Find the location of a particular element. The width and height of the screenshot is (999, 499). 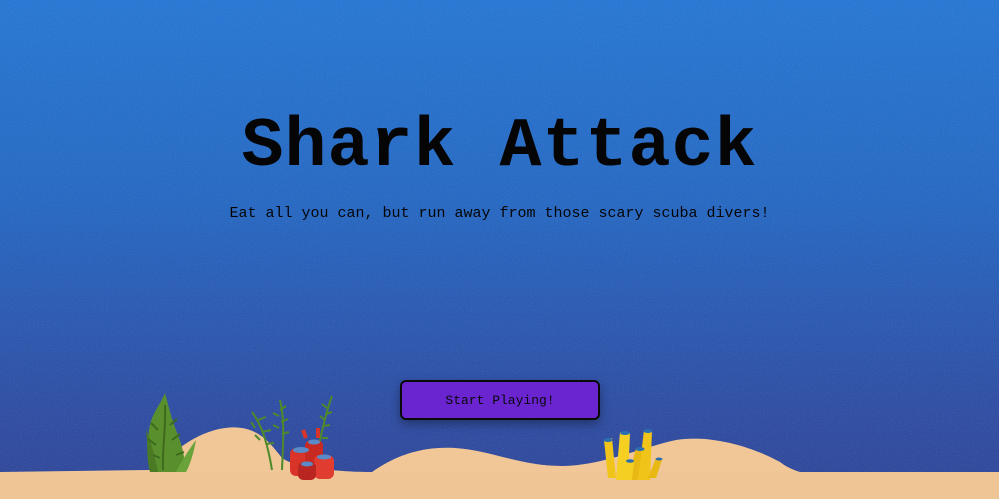

start-playing-button: Start Playing! is located at coordinates (500, 400).